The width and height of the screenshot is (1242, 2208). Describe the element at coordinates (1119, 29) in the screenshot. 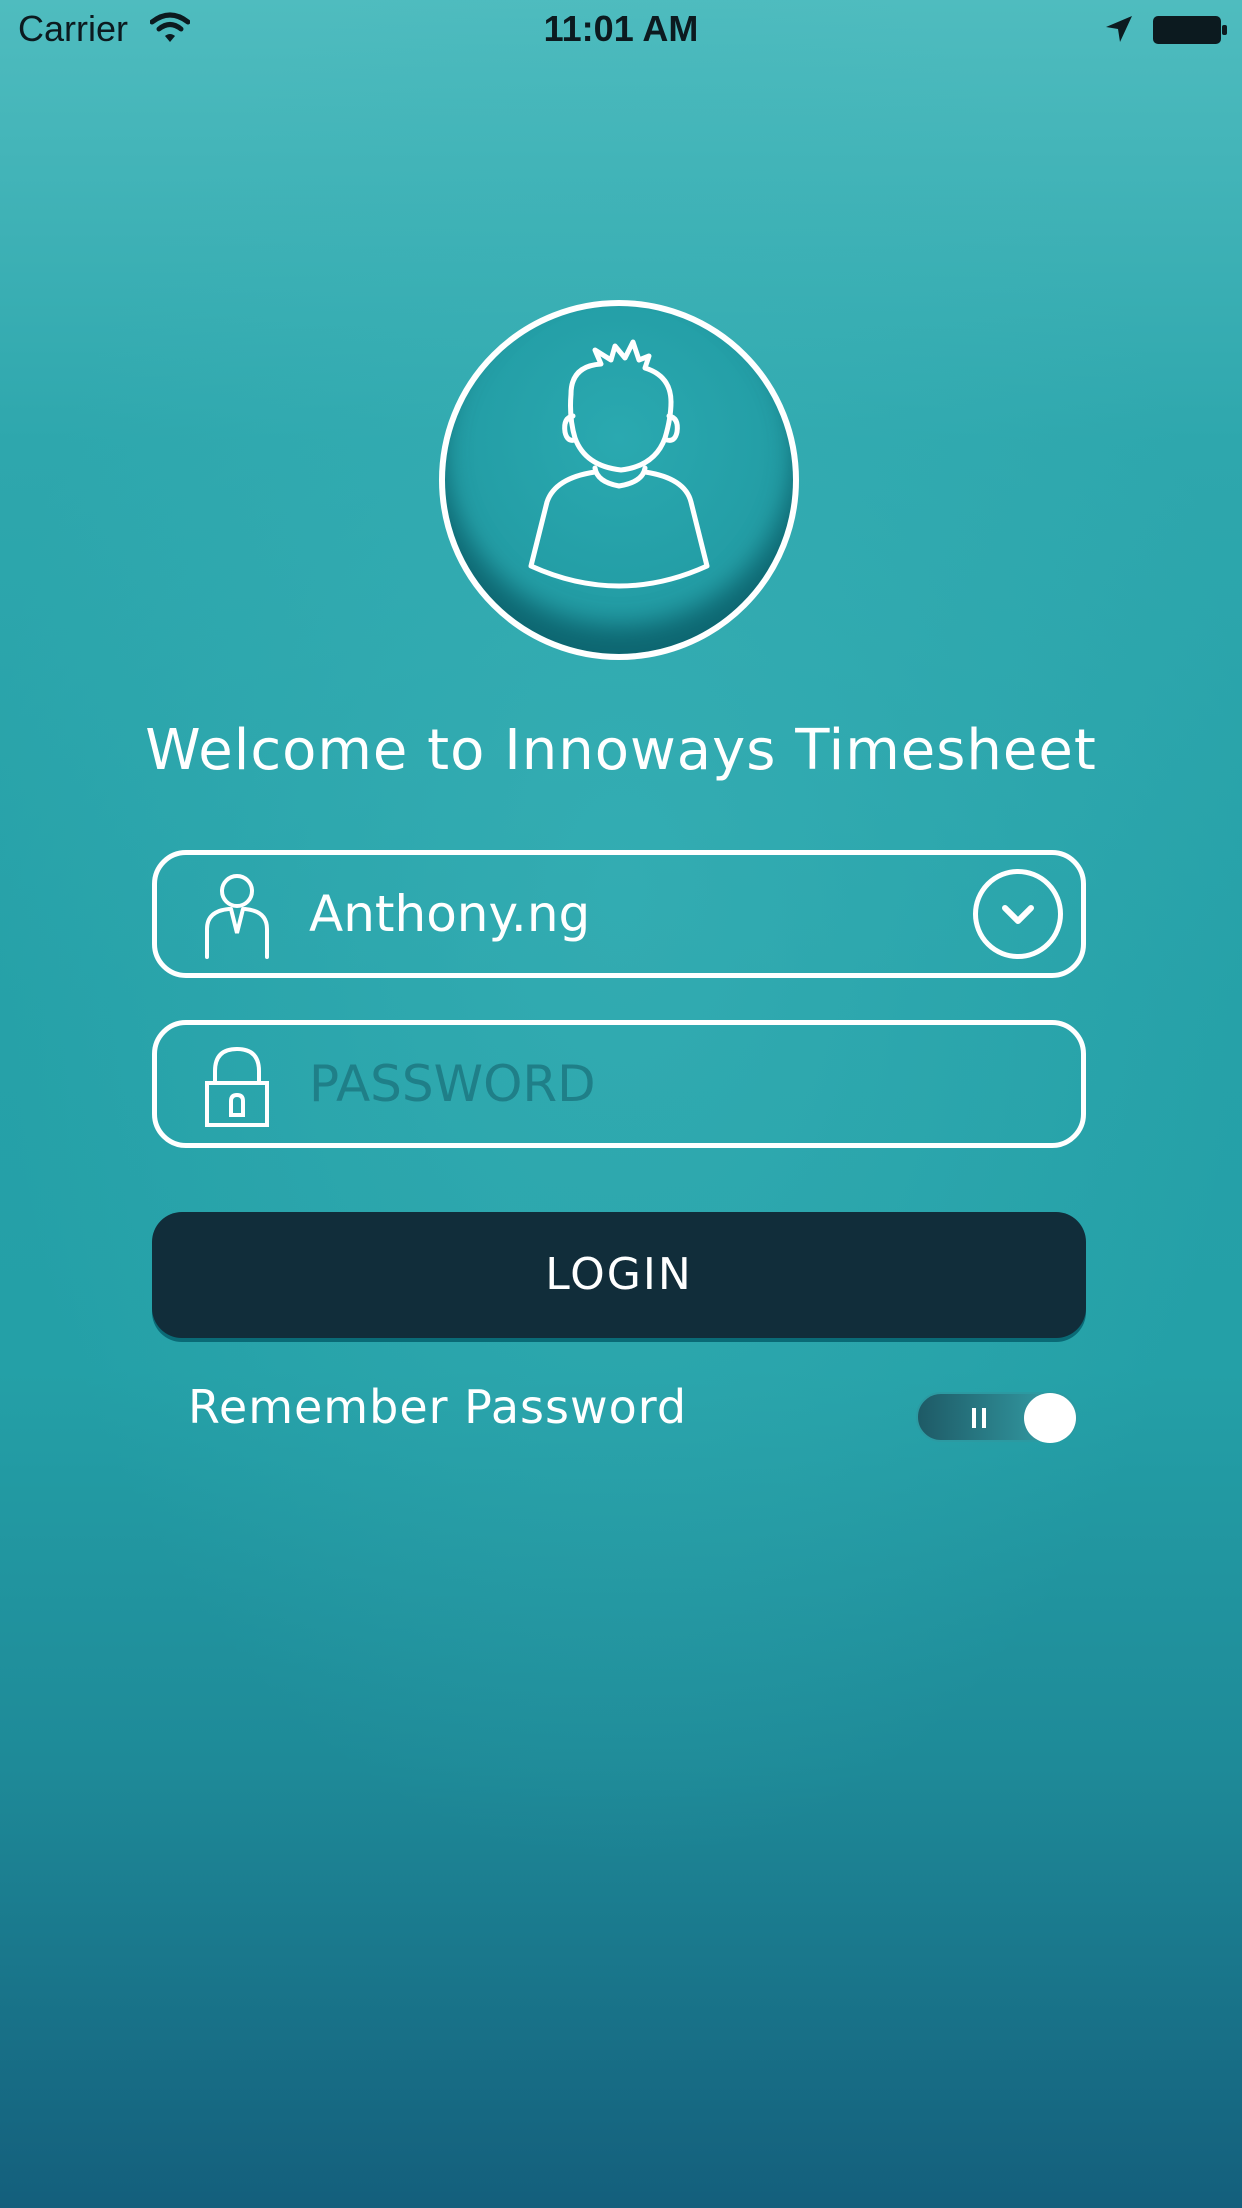

I see `location-arrow-icon` at that location.